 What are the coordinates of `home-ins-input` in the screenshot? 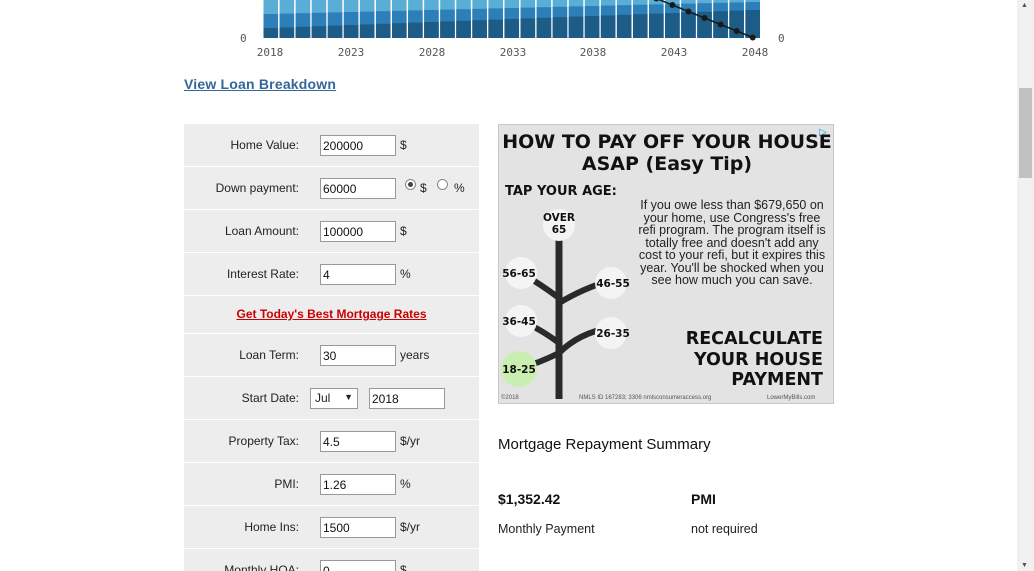 It's located at (358, 527).